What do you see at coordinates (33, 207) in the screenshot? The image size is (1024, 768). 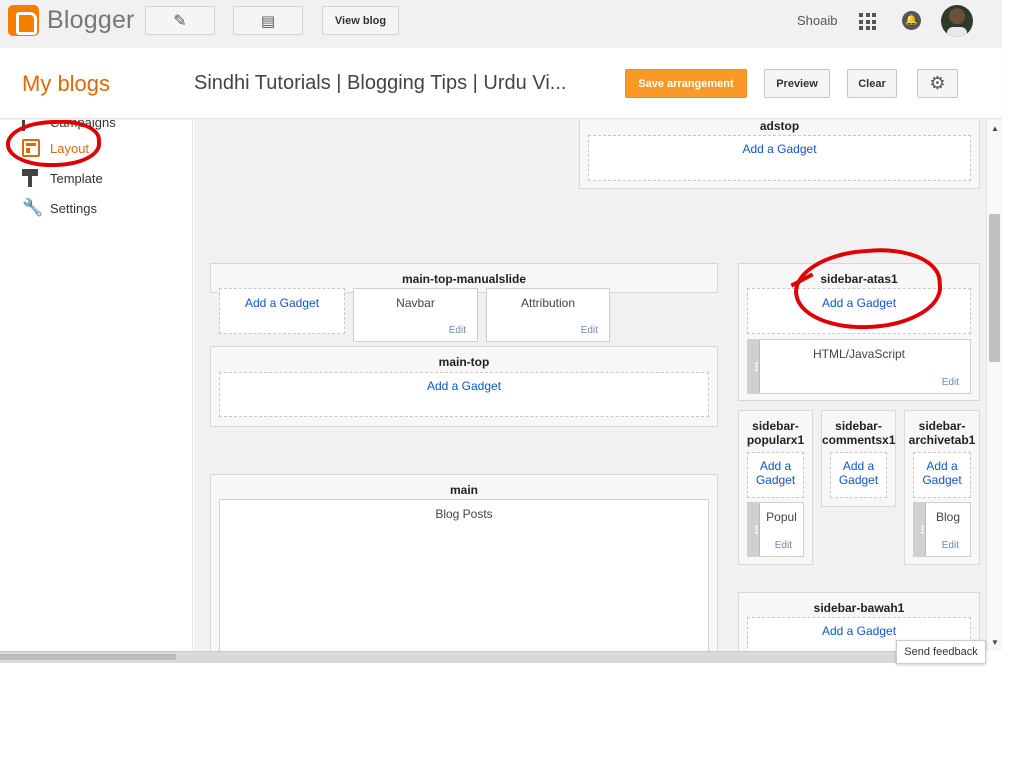 I see `wrench-icon: 🔧` at bounding box center [33, 207].